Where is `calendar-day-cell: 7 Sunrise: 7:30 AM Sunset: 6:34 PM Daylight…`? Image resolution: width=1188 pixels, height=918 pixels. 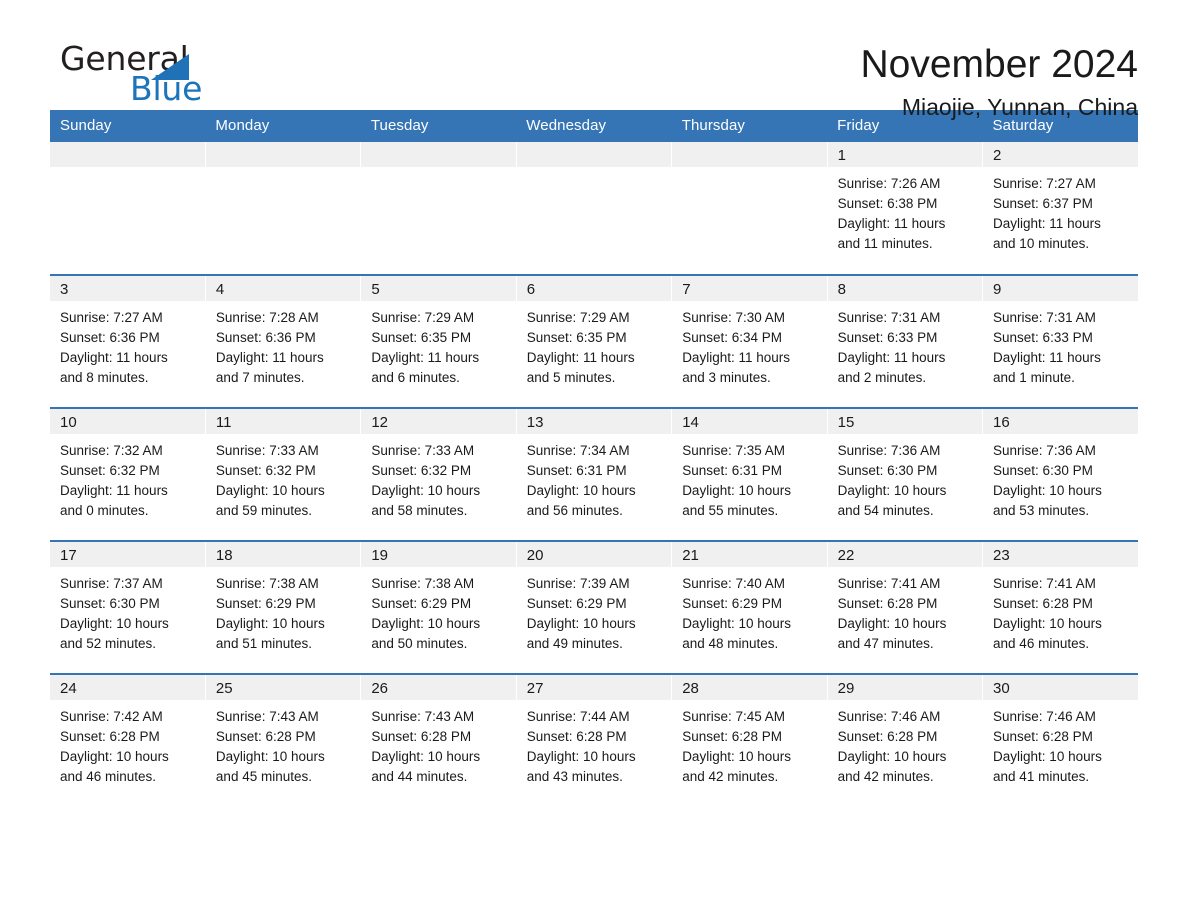 calendar-day-cell: 7 Sunrise: 7:30 AM Sunset: 6:34 PM Daylight… is located at coordinates (749, 341).